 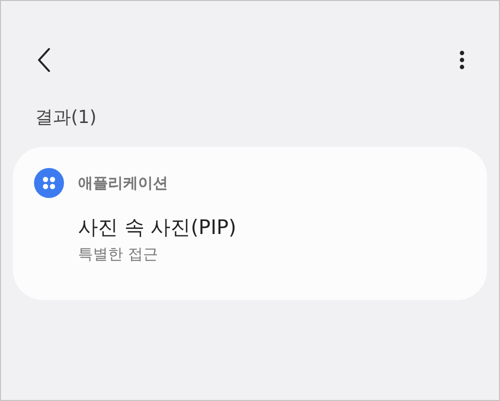 What do you see at coordinates (123, 183) in the screenshot?
I see `category-label: 애플리케이션` at bounding box center [123, 183].